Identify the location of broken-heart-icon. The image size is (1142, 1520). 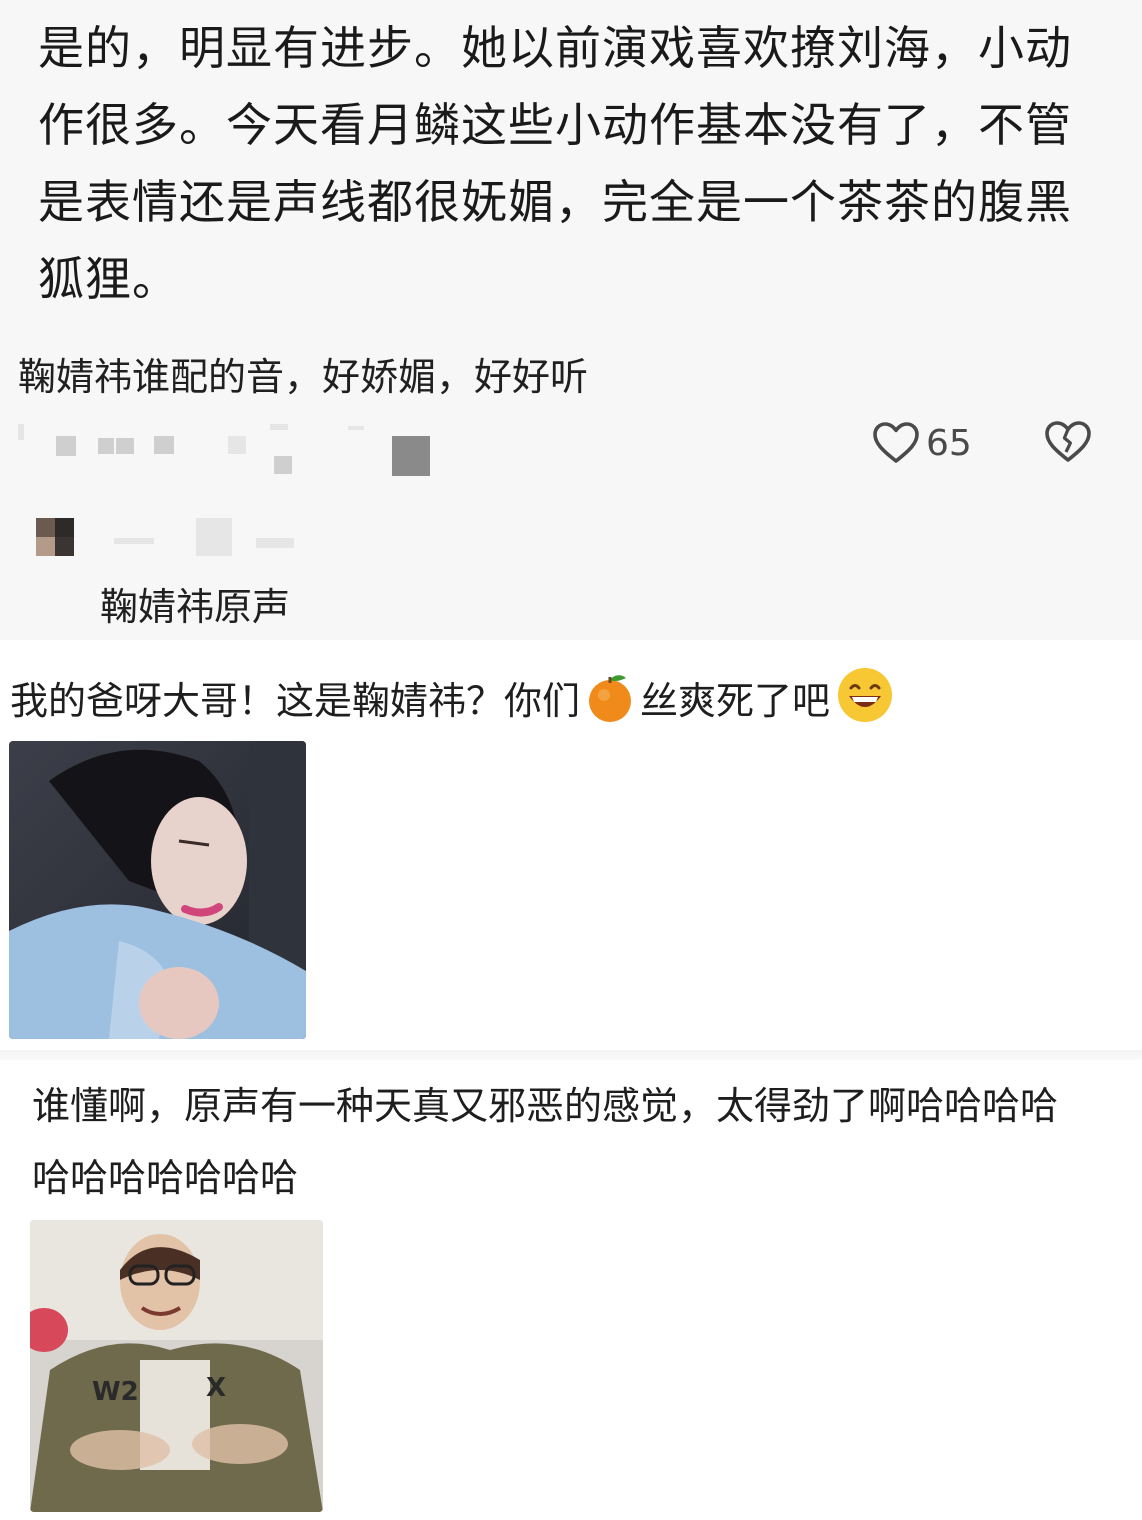
(1068, 442).